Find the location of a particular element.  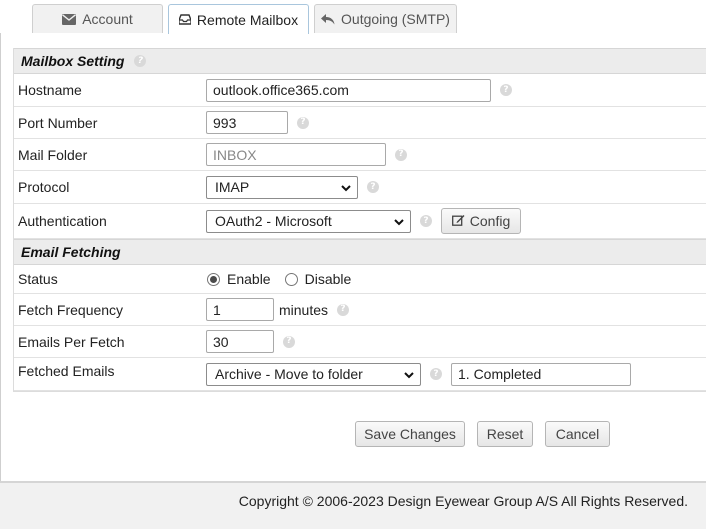

tab-remote-mailbox-label: Remote Mailbox is located at coordinates (247, 19).